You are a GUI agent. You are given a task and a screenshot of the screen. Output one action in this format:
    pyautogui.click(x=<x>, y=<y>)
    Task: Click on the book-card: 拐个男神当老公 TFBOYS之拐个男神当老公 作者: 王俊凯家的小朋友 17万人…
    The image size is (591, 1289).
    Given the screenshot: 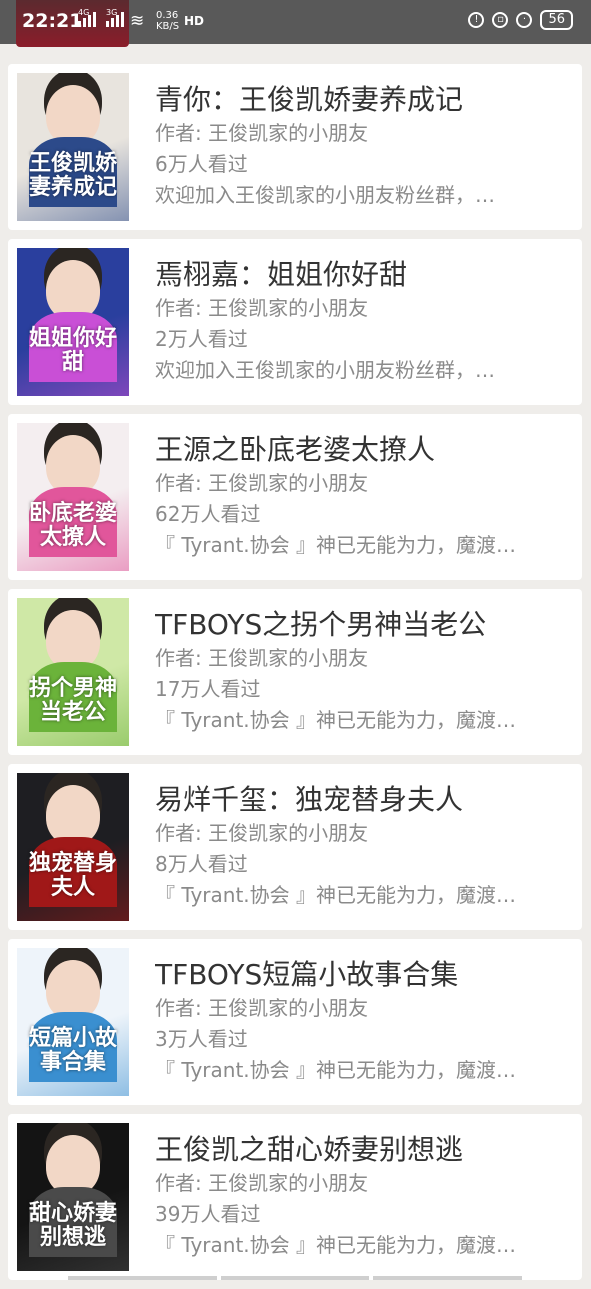 What is the action you would take?
    pyautogui.click(x=295, y=672)
    